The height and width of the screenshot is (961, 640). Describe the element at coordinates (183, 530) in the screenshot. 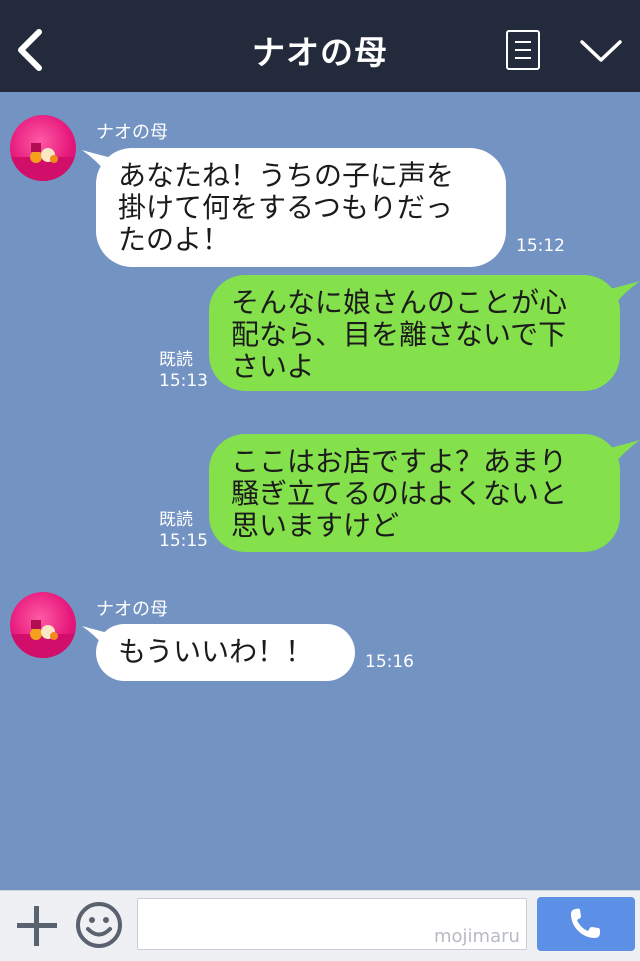

I see `read-receipt: 既読 15:15` at that location.